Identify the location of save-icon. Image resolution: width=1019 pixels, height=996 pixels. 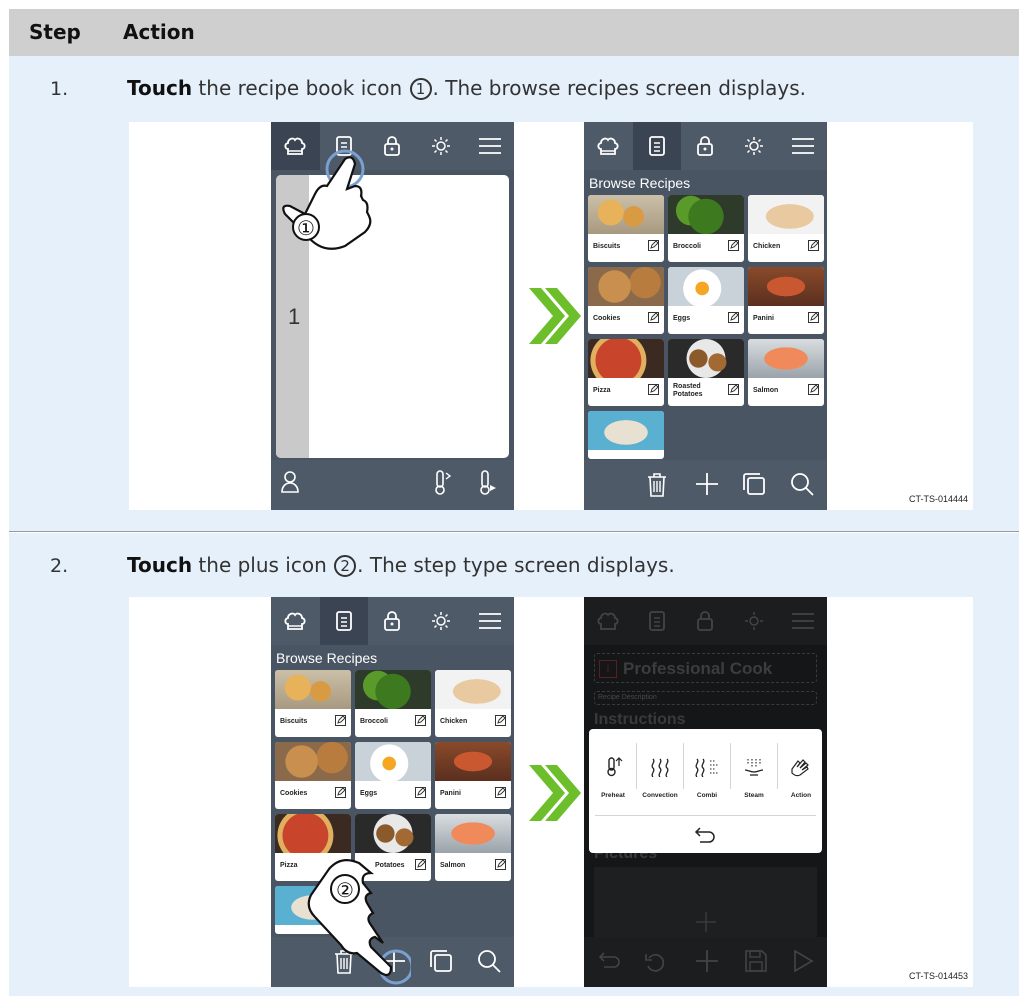
(756, 961).